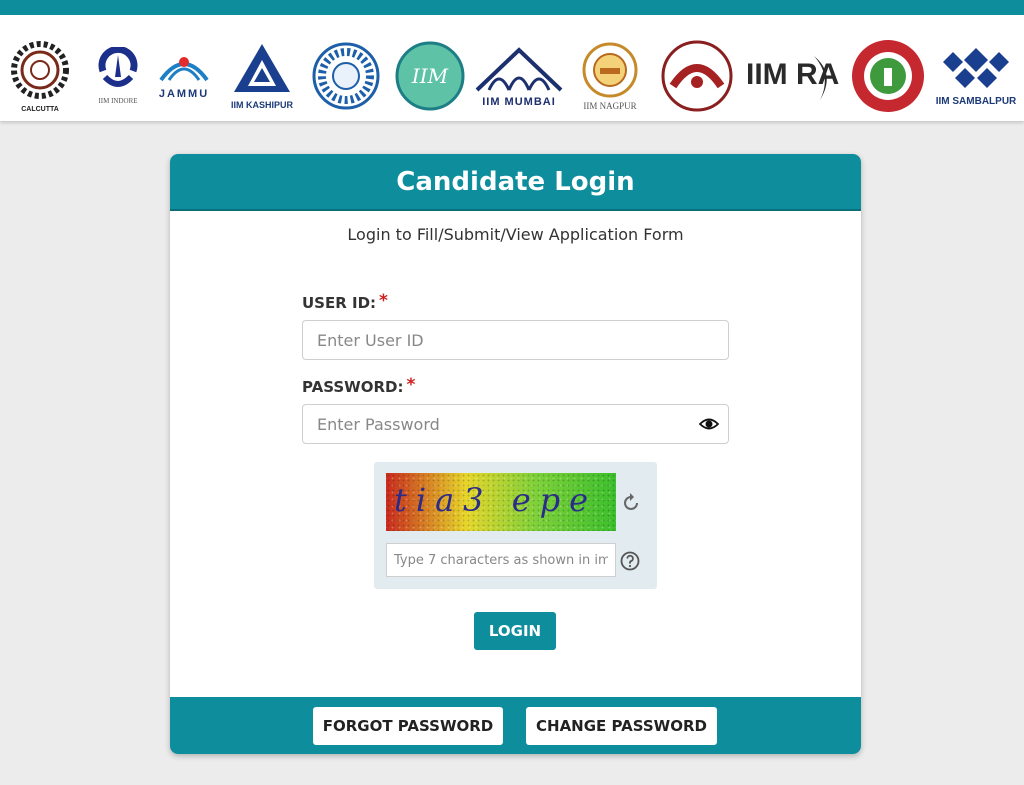 This screenshot has width=1024, height=785. What do you see at coordinates (501, 560) in the screenshot?
I see `captcha-input` at bounding box center [501, 560].